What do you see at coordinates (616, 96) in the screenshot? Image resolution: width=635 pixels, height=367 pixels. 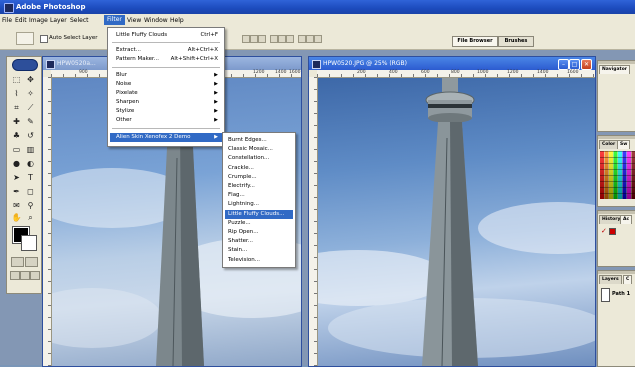 I see `navigator-palette: Navigator` at bounding box center [616, 96].